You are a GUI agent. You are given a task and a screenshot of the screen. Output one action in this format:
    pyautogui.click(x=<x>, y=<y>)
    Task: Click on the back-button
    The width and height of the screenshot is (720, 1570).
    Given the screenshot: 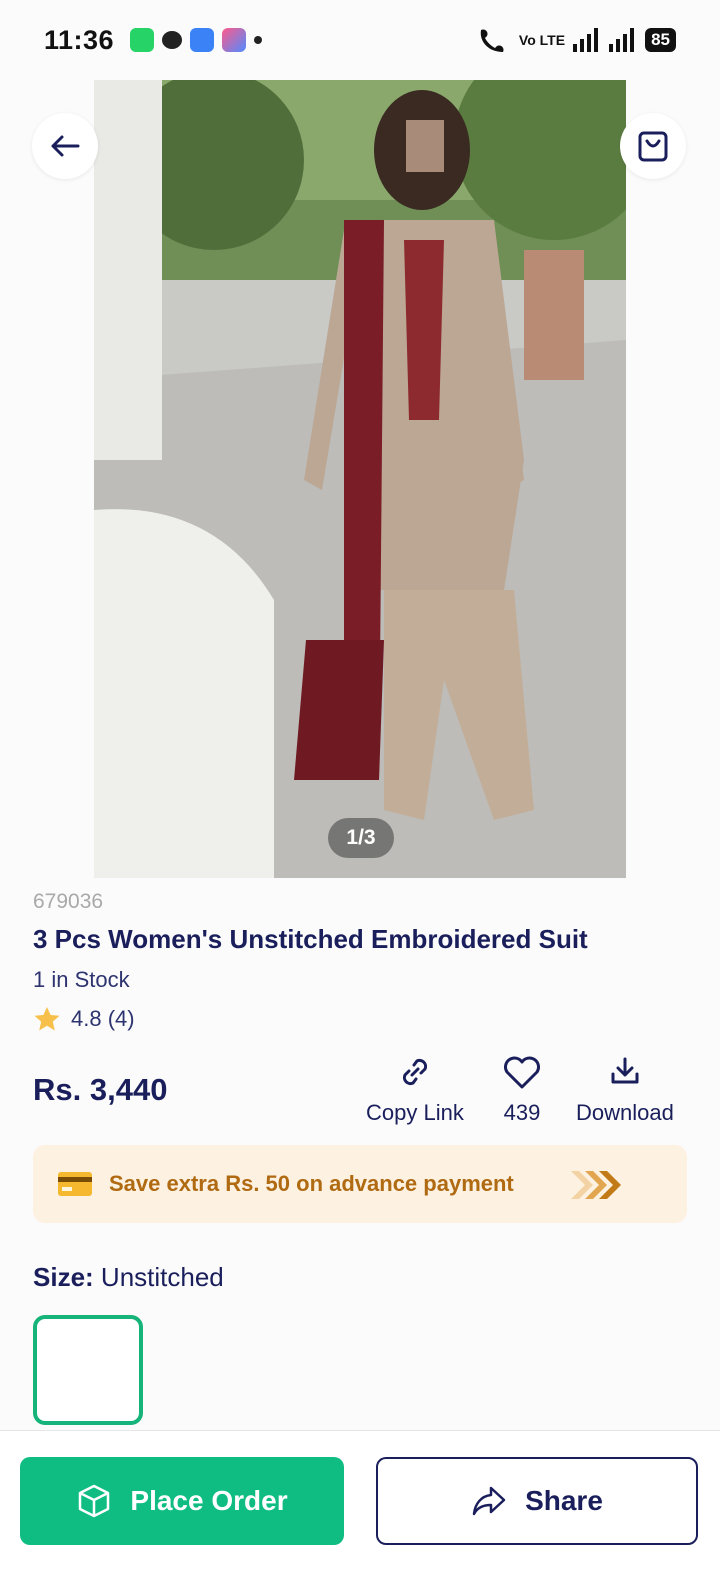 What is the action you would take?
    pyautogui.click(x=65, y=146)
    